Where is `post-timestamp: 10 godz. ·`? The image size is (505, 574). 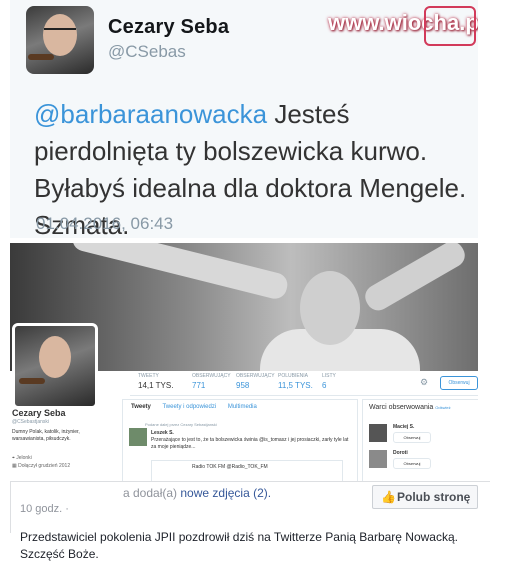 post-timestamp: 10 godz. · is located at coordinates (44, 509).